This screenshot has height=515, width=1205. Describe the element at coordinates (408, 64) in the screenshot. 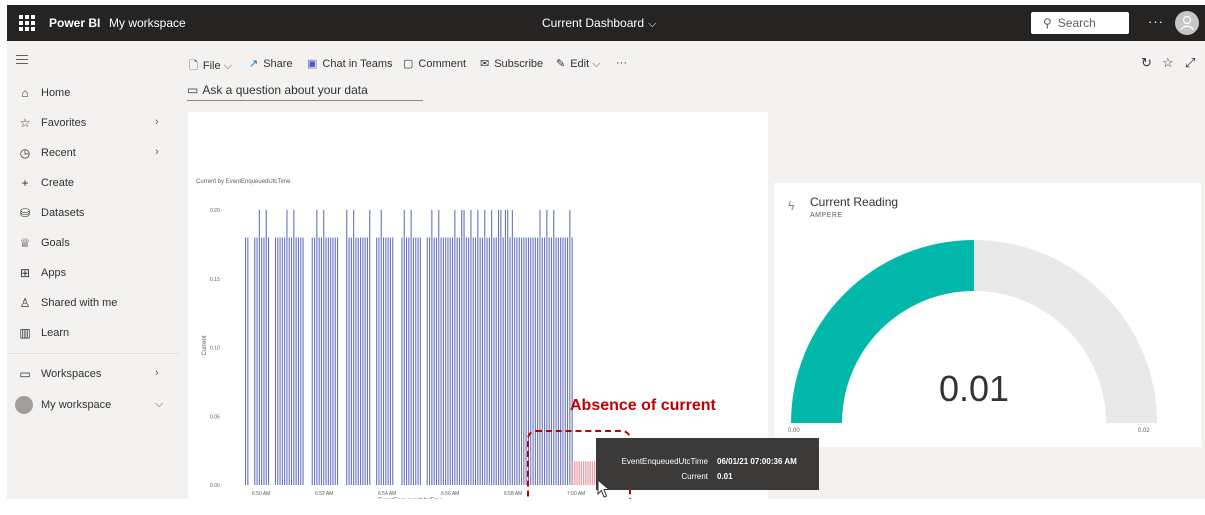

I see `comment-icon: ▢` at that location.